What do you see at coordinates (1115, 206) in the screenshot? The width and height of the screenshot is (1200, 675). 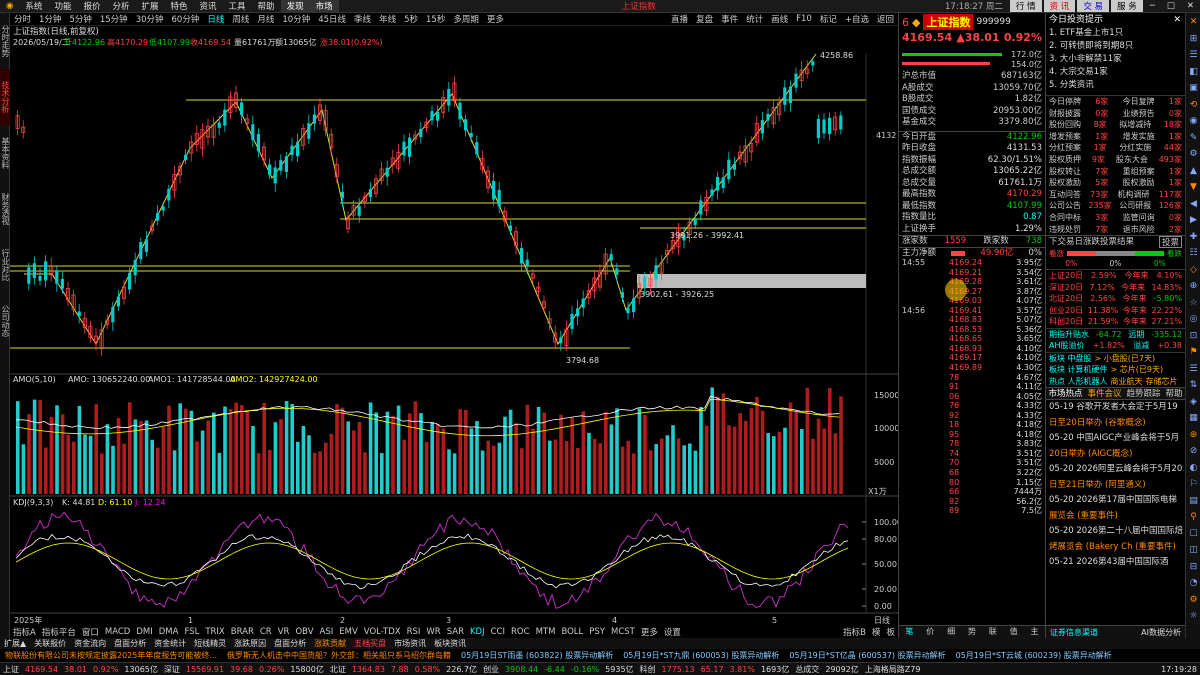 I see `stat-row: 公司公告 235家 公司研报 126家` at bounding box center [1115, 206].